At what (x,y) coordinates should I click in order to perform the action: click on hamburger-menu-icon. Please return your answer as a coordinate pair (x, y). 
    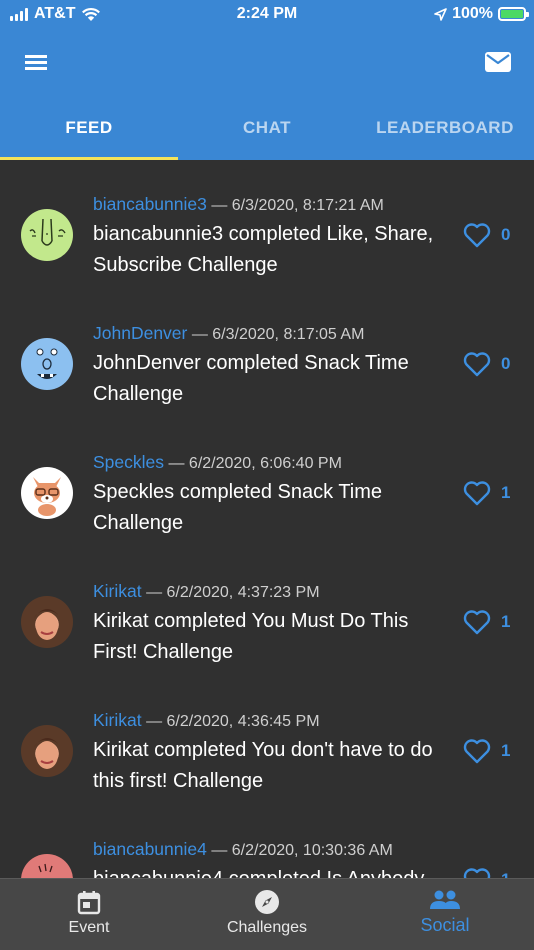
    Looking at the image, I should click on (36, 62).